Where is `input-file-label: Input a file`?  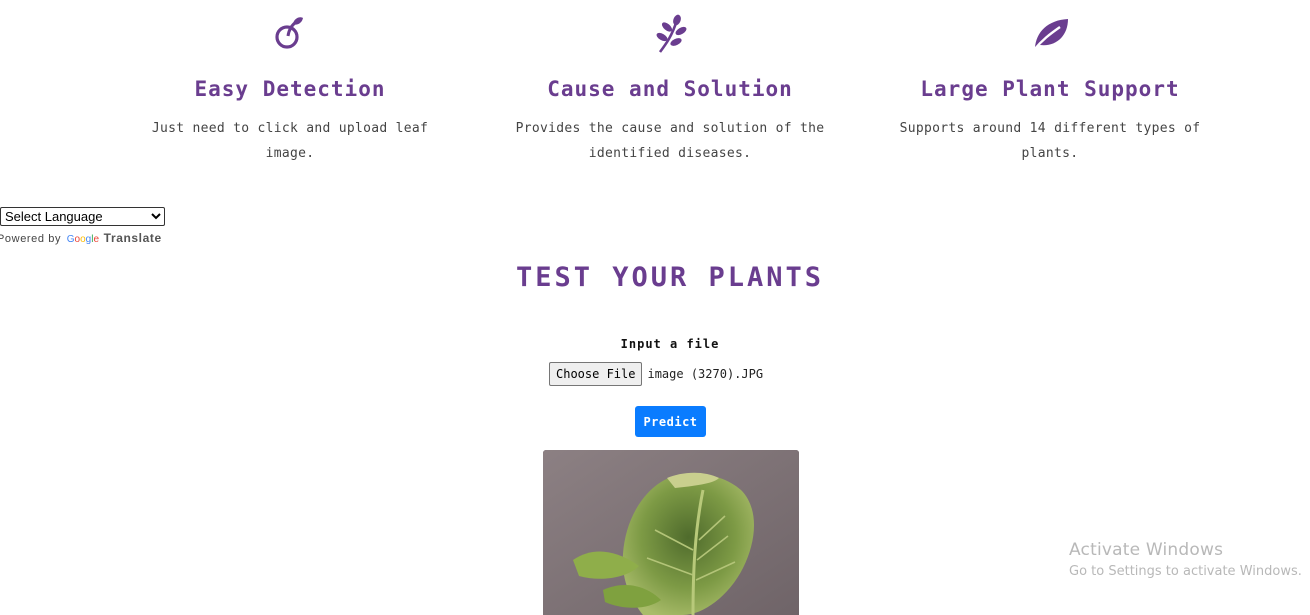 input-file-label: Input a file is located at coordinates (670, 344).